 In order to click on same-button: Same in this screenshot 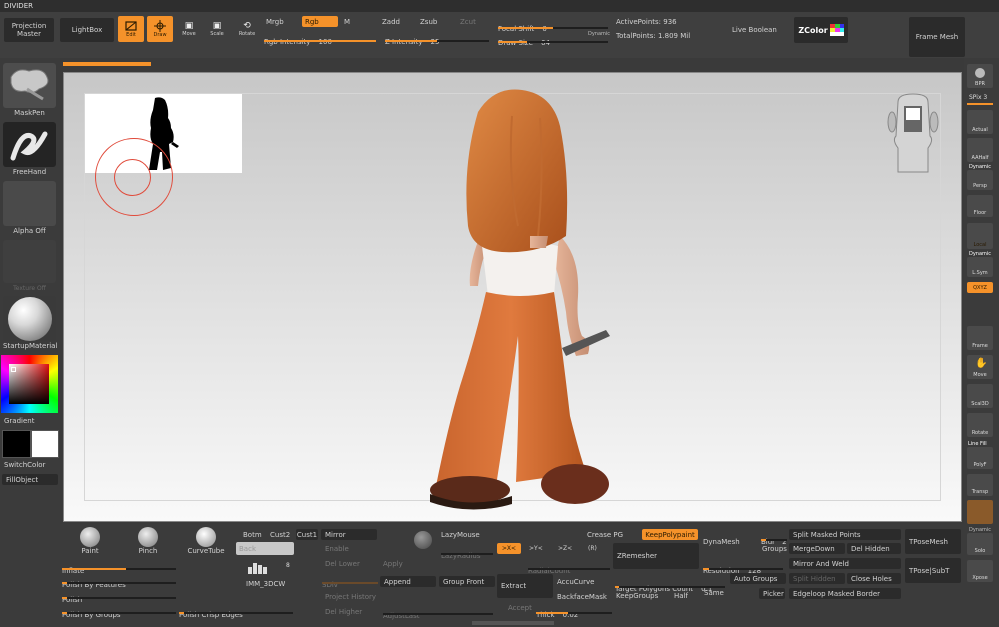, I will do `click(714, 593)`.